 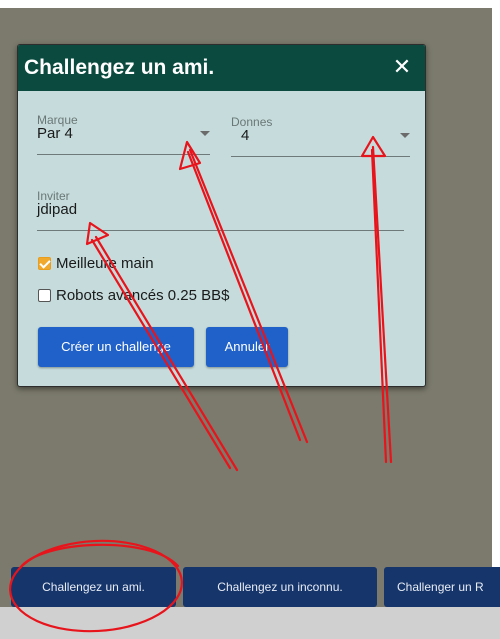 What do you see at coordinates (496, 319) in the screenshot?
I see `right-edge` at bounding box center [496, 319].